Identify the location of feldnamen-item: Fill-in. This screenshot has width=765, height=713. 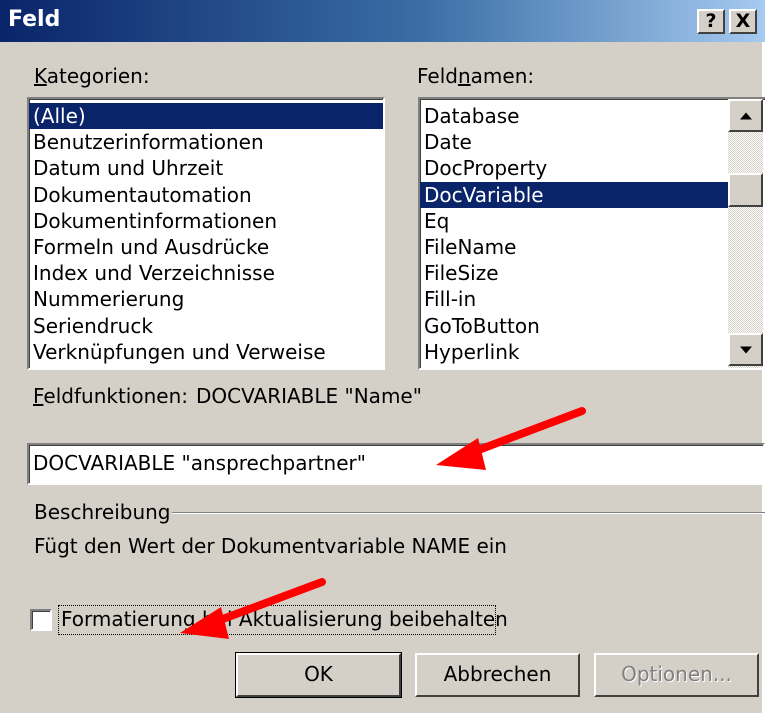
(574, 299).